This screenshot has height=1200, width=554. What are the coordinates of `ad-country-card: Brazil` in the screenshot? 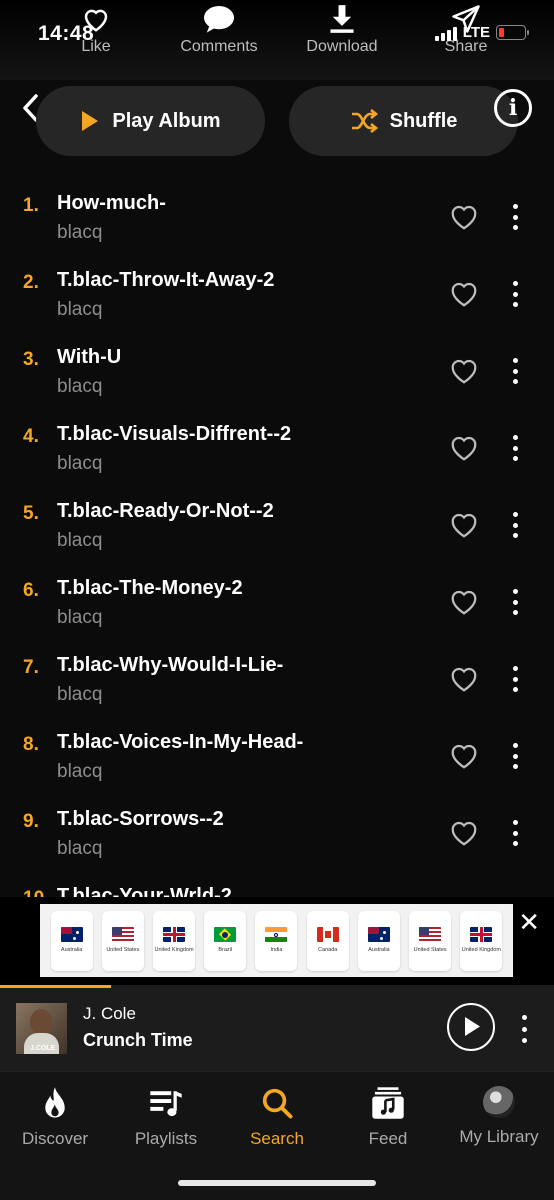 It's located at (225, 940).